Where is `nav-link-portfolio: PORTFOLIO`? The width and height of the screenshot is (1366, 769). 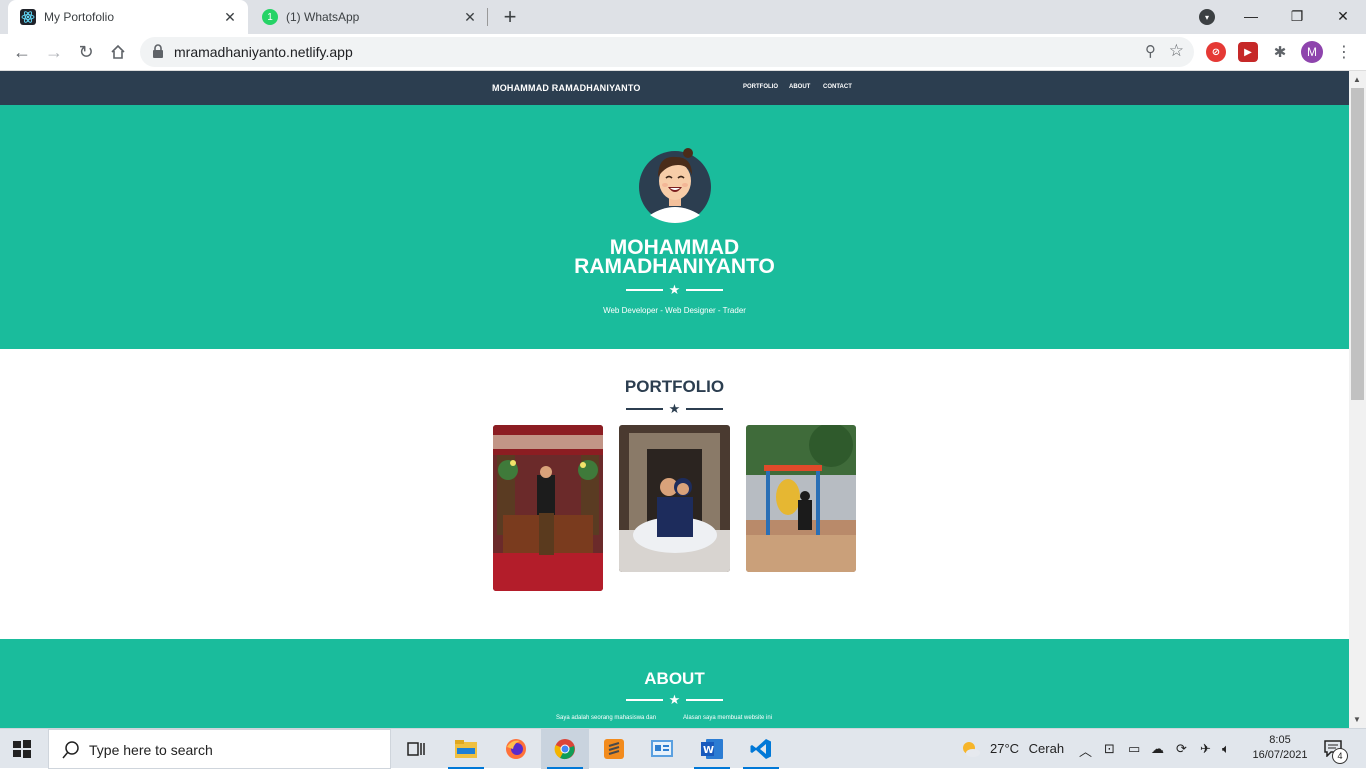 nav-link-portfolio: PORTFOLIO is located at coordinates (760, 87).